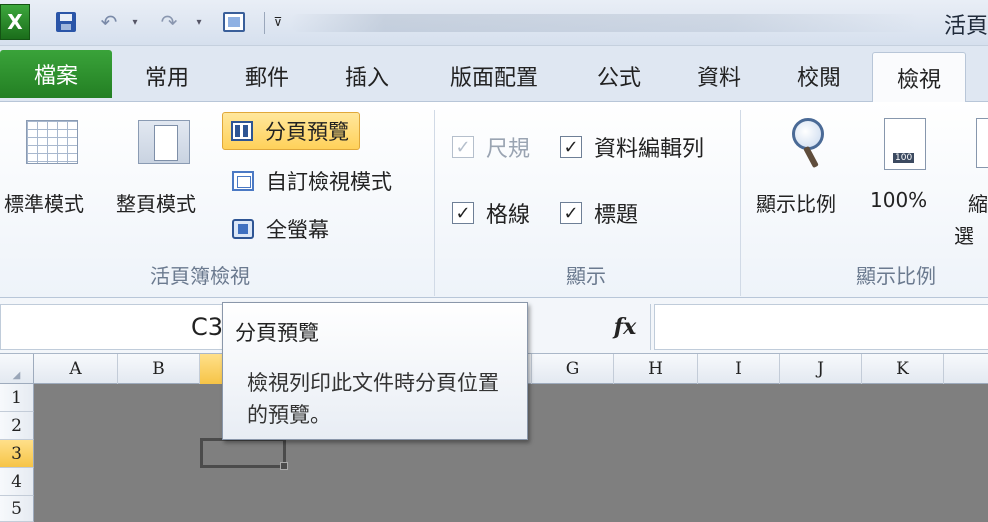 This screenshot has width=988, height=522. Describe the element at coordinates (719, 76) in the screenshot. I see `tab-data: 資料` at that location.